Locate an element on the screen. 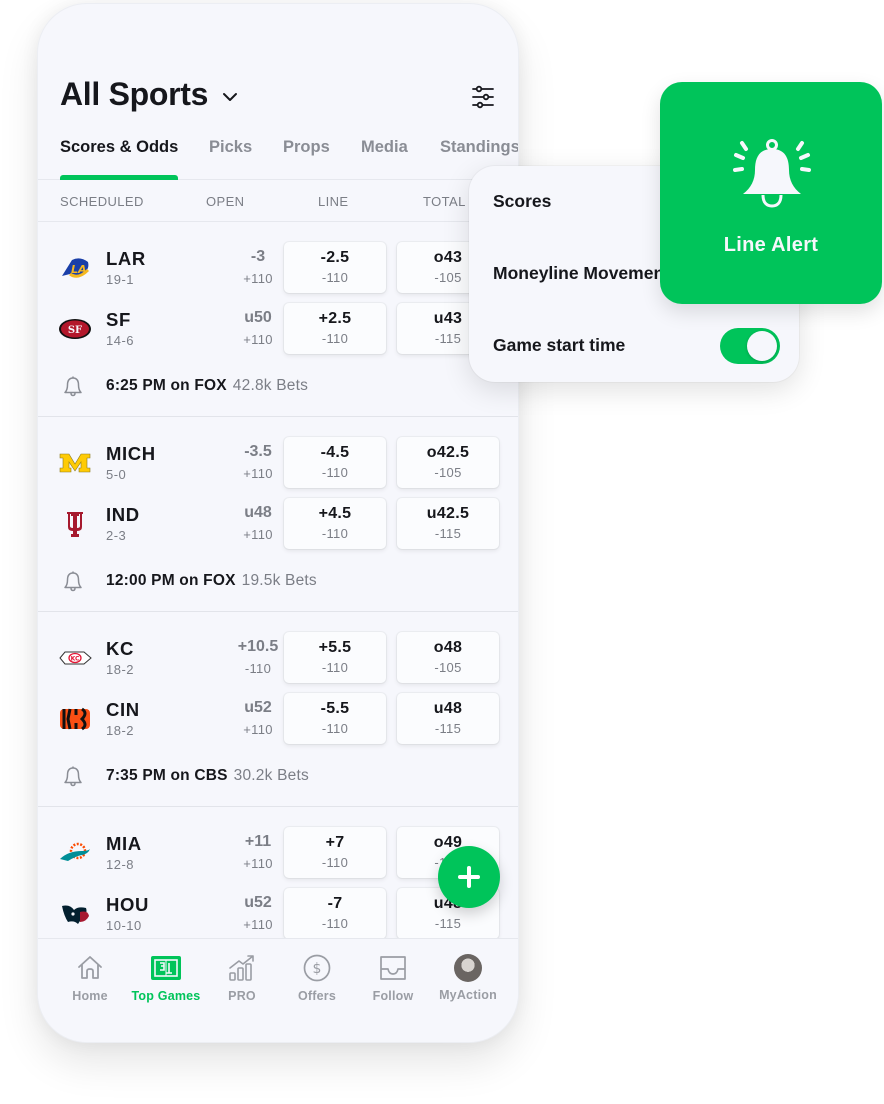  game-meta: 6:25 PM on FOX 42.8k Bets is located at coordinates (185, 386).